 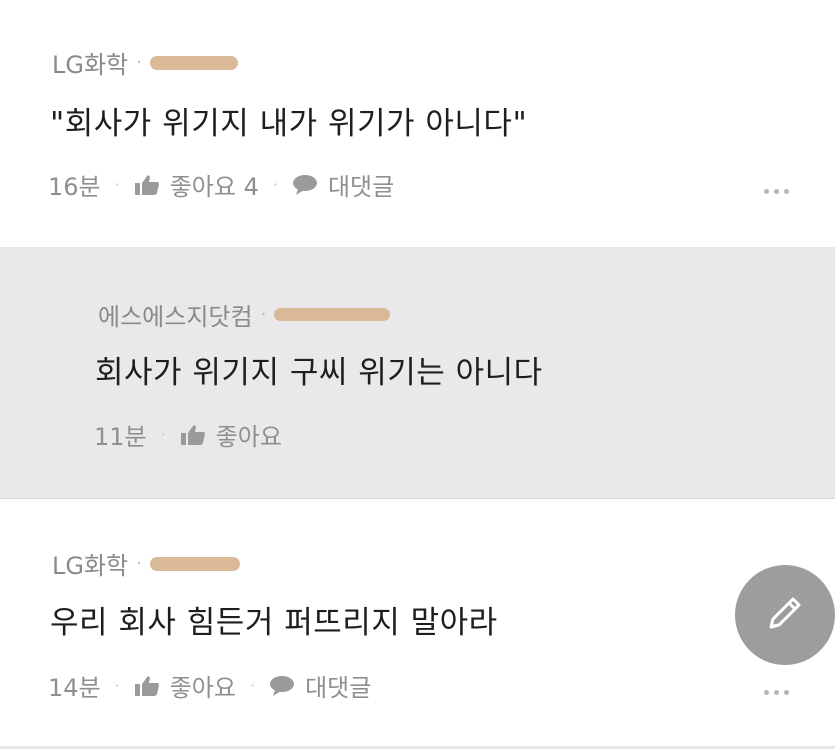 I want to click on comment-text: 회사가 위기지 구씨 위기는 아니다, so click(x=319, y=373).